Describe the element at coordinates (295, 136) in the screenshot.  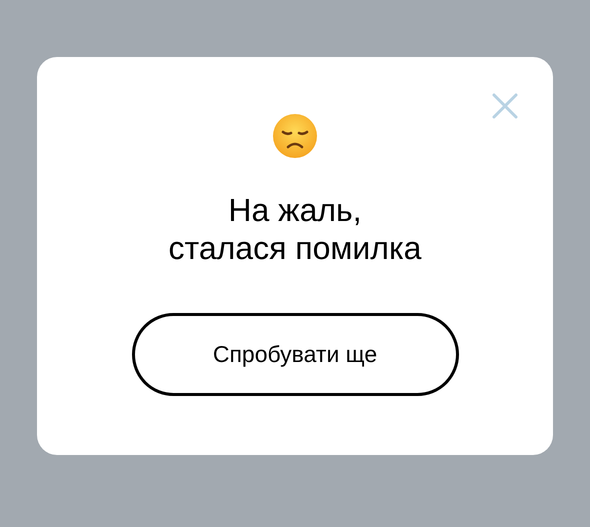
I see `sad-face-icon` at that location.